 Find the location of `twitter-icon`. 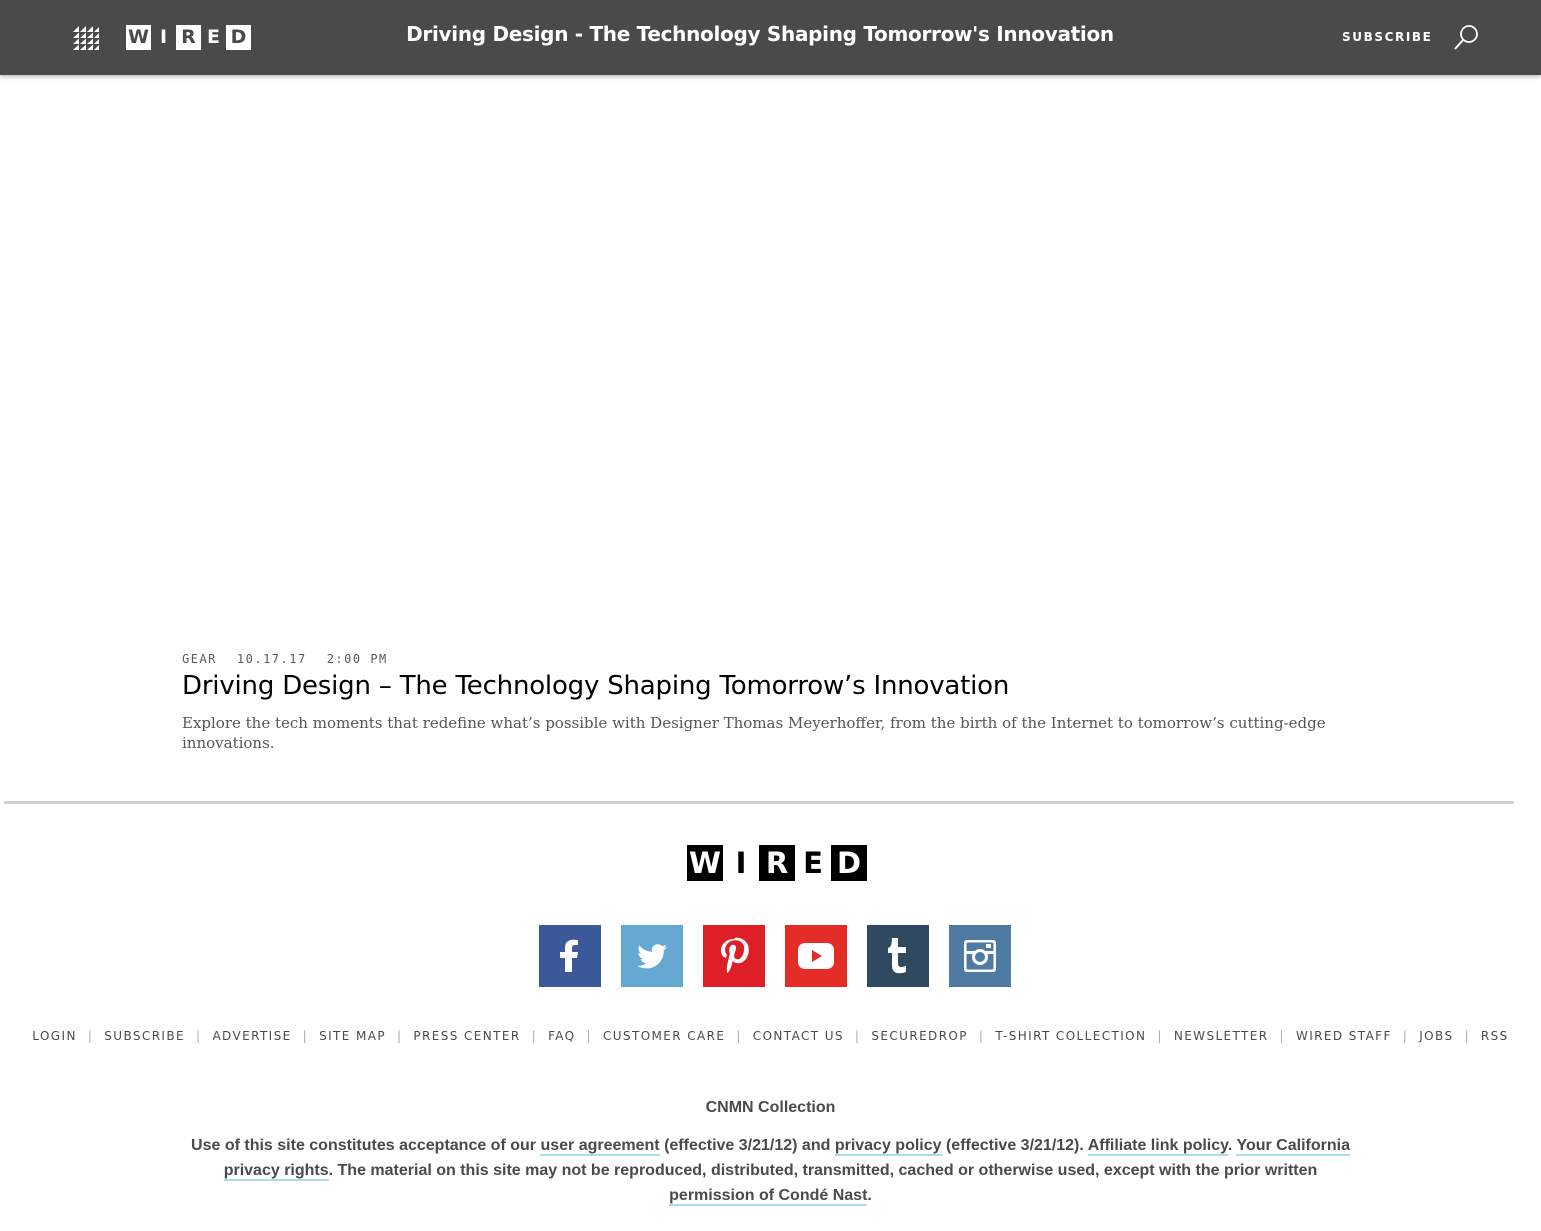

twitter-icon is located at coordinates (652, 956).